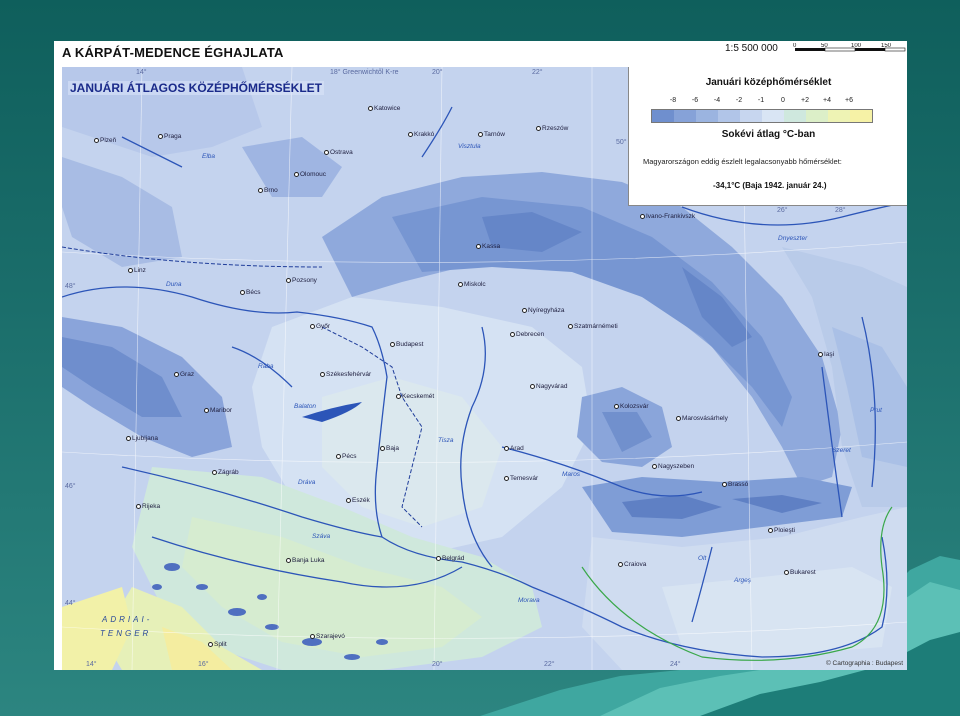 The width and height of the screenshot is (960, 716). What do you see at coordinates (793, 238) in the screenshot?
I see `river-label: Dnyeszter` at bounding box center [793, 238].